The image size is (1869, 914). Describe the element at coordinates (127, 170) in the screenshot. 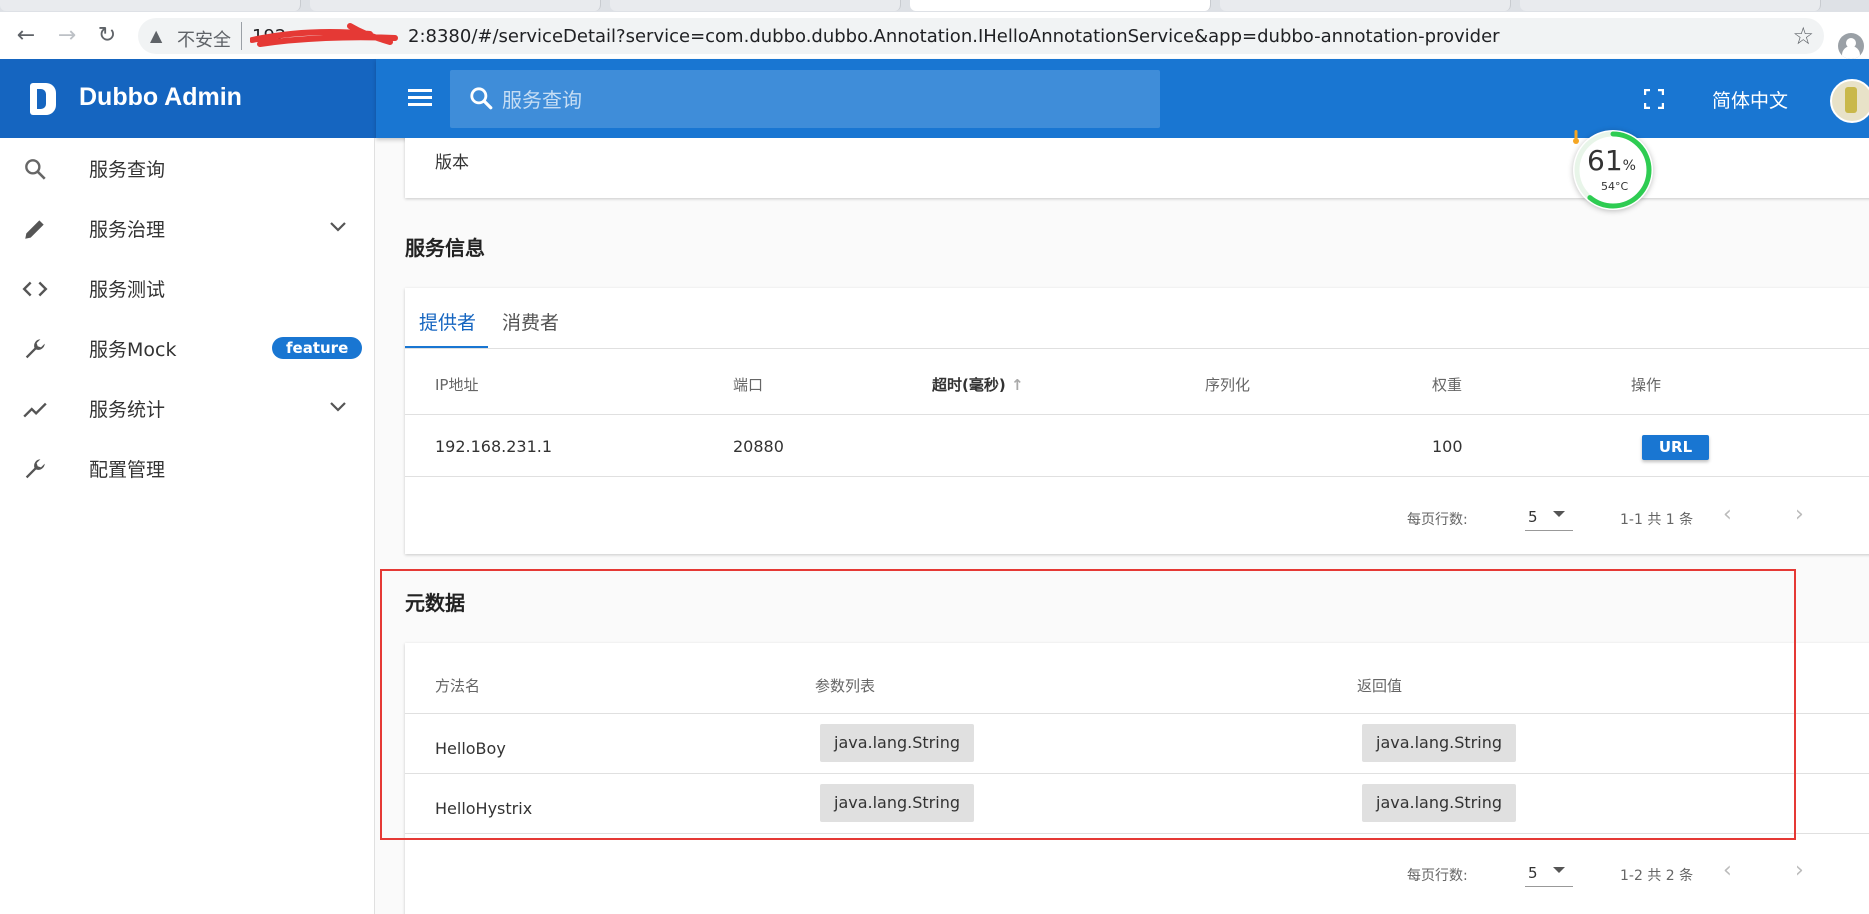

I see `sidebar-item-label: 服务查询` at that location.